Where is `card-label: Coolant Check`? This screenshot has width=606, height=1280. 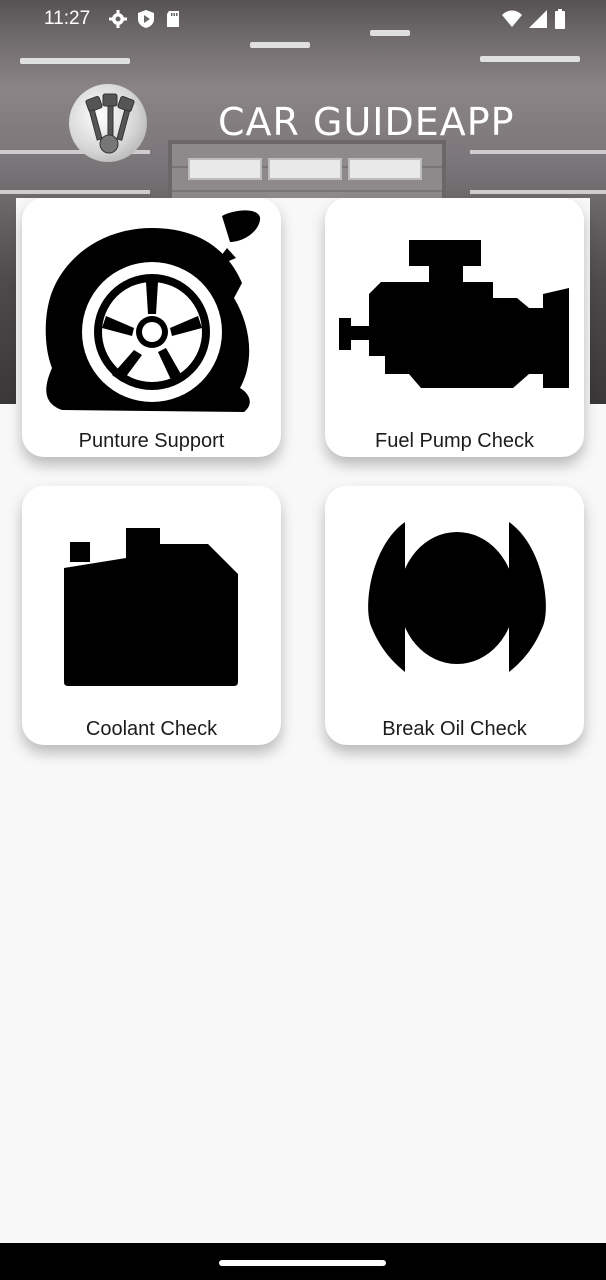 card-label: Coolant Check is located at coordinates (151, 729).